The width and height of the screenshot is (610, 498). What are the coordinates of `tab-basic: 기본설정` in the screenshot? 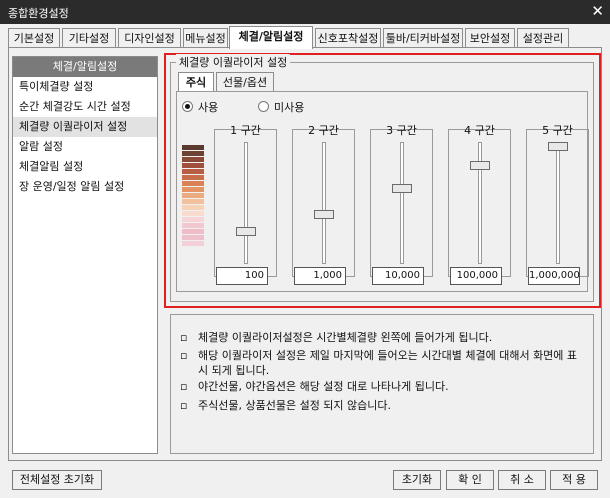 It's located at (34, 38).